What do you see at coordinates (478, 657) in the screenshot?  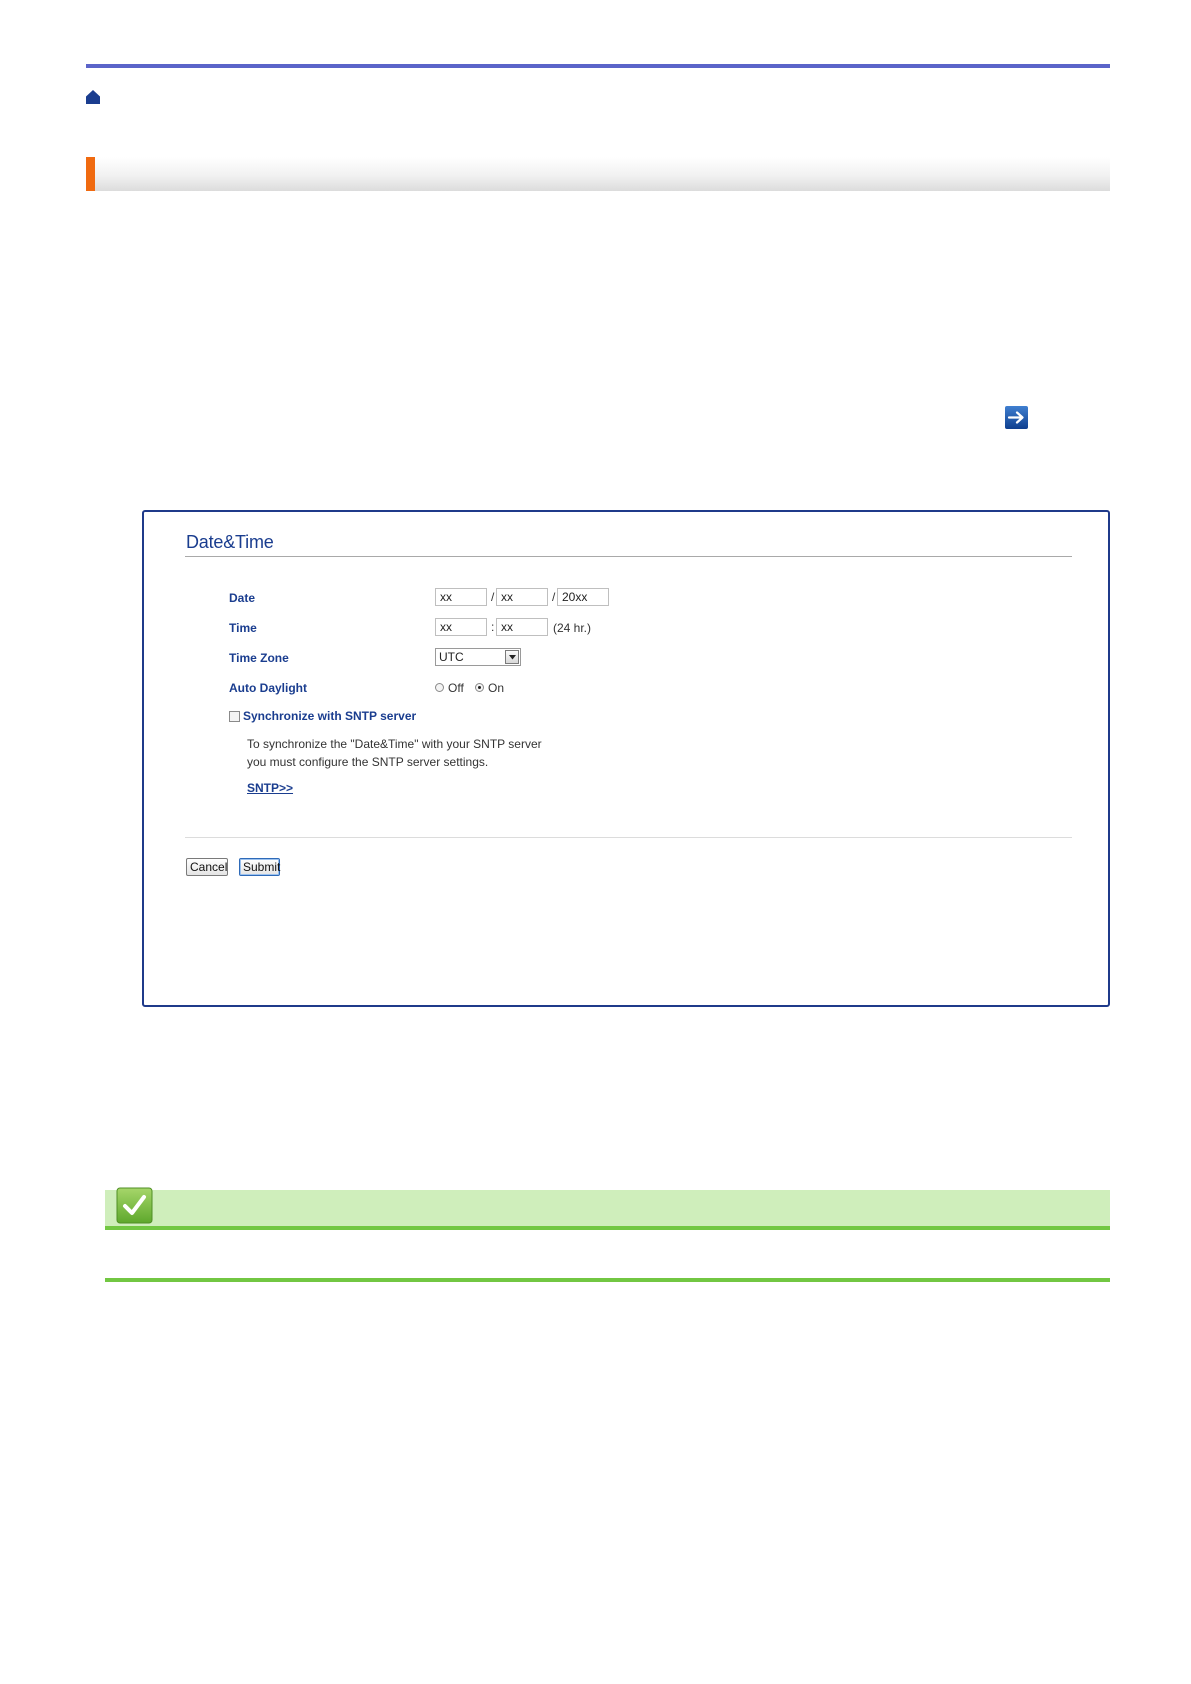 I see `time-zone-select: UTC` at bounding box center [478, 657].